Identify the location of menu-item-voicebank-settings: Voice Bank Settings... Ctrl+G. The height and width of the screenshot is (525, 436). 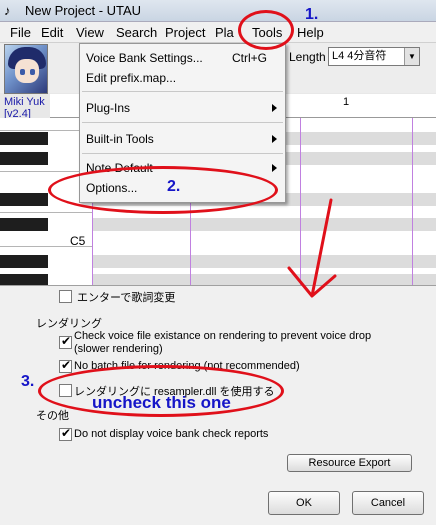
(182, 58).